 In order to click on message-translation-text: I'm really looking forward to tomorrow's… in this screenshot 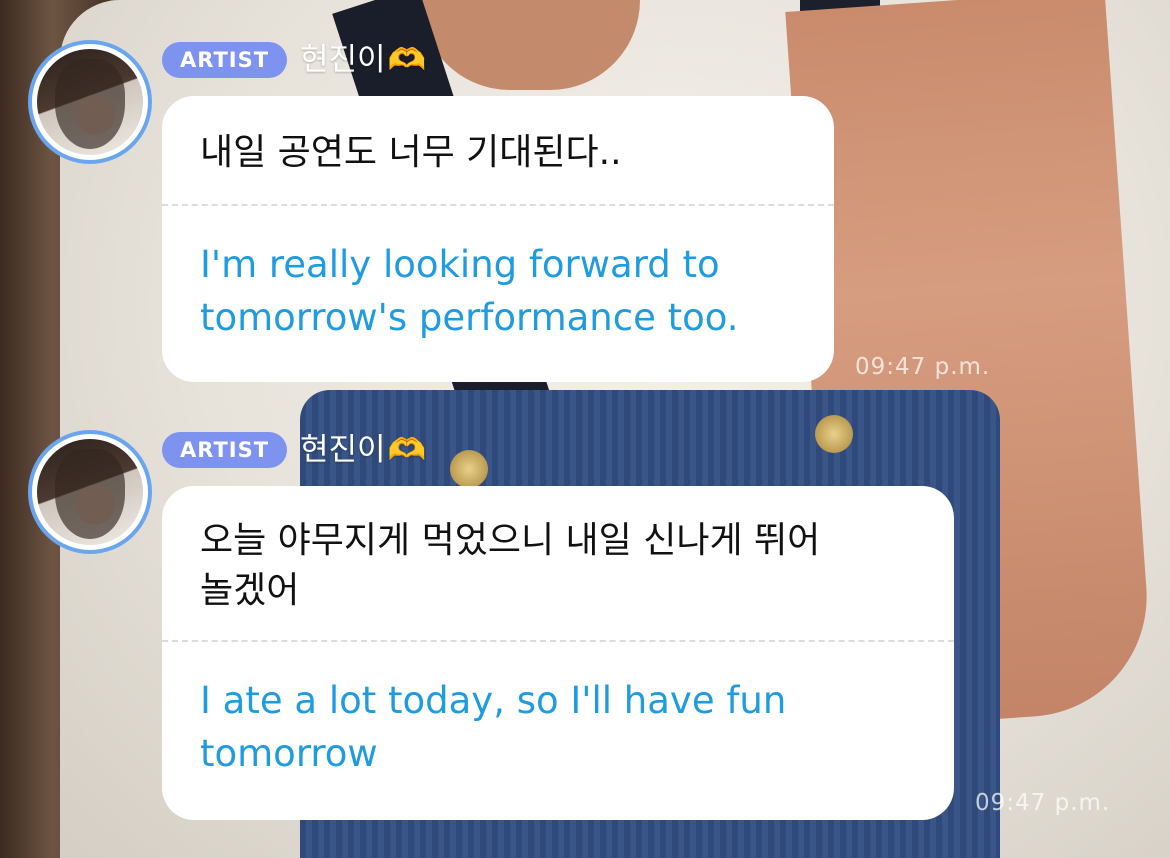, I will do `click(469, 291)`.